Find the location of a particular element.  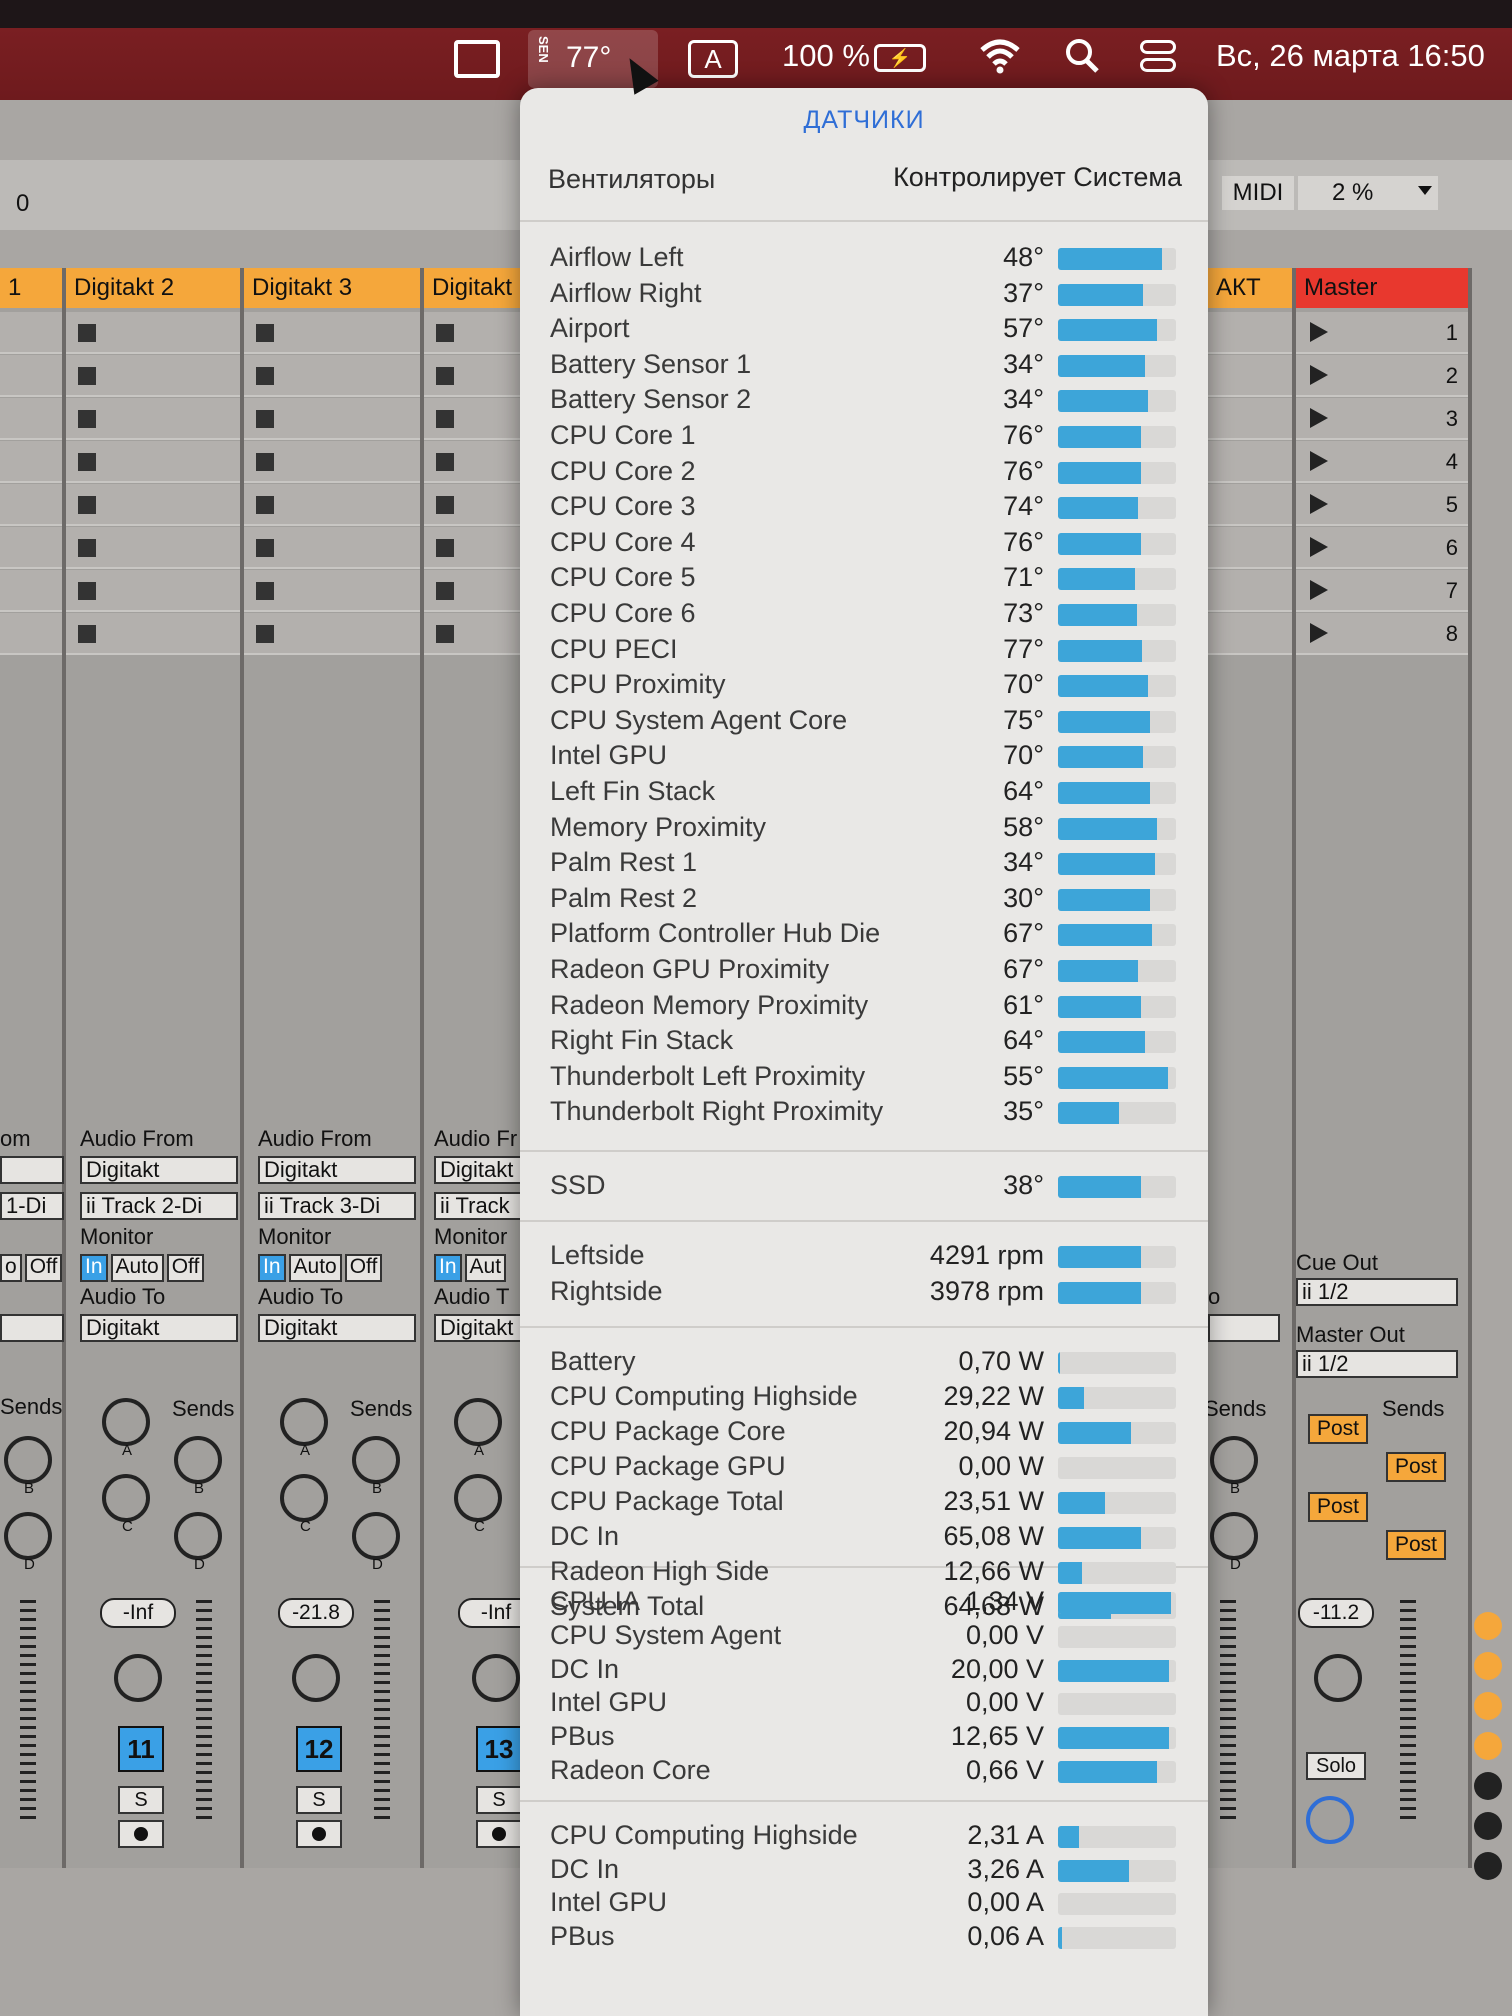

control-center-icon is located at coordinates (1158, 58).